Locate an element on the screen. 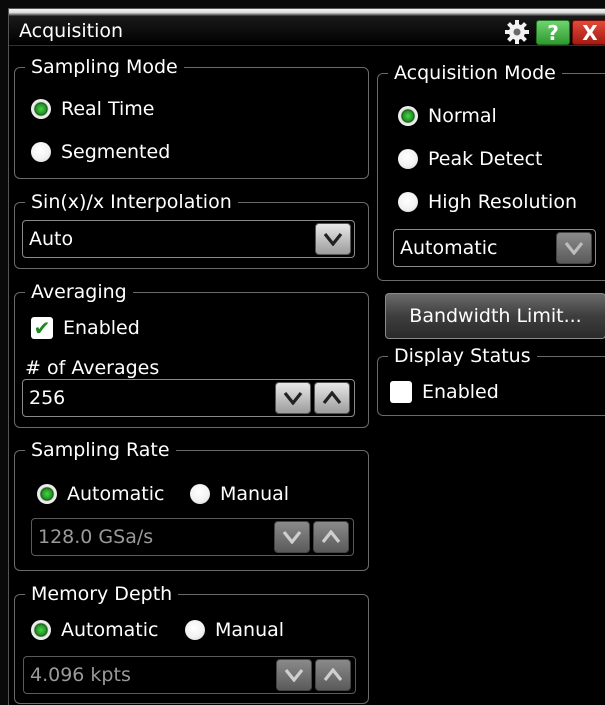  memory-depth-manual-radio: Manual is located at coordinates (234, 630).